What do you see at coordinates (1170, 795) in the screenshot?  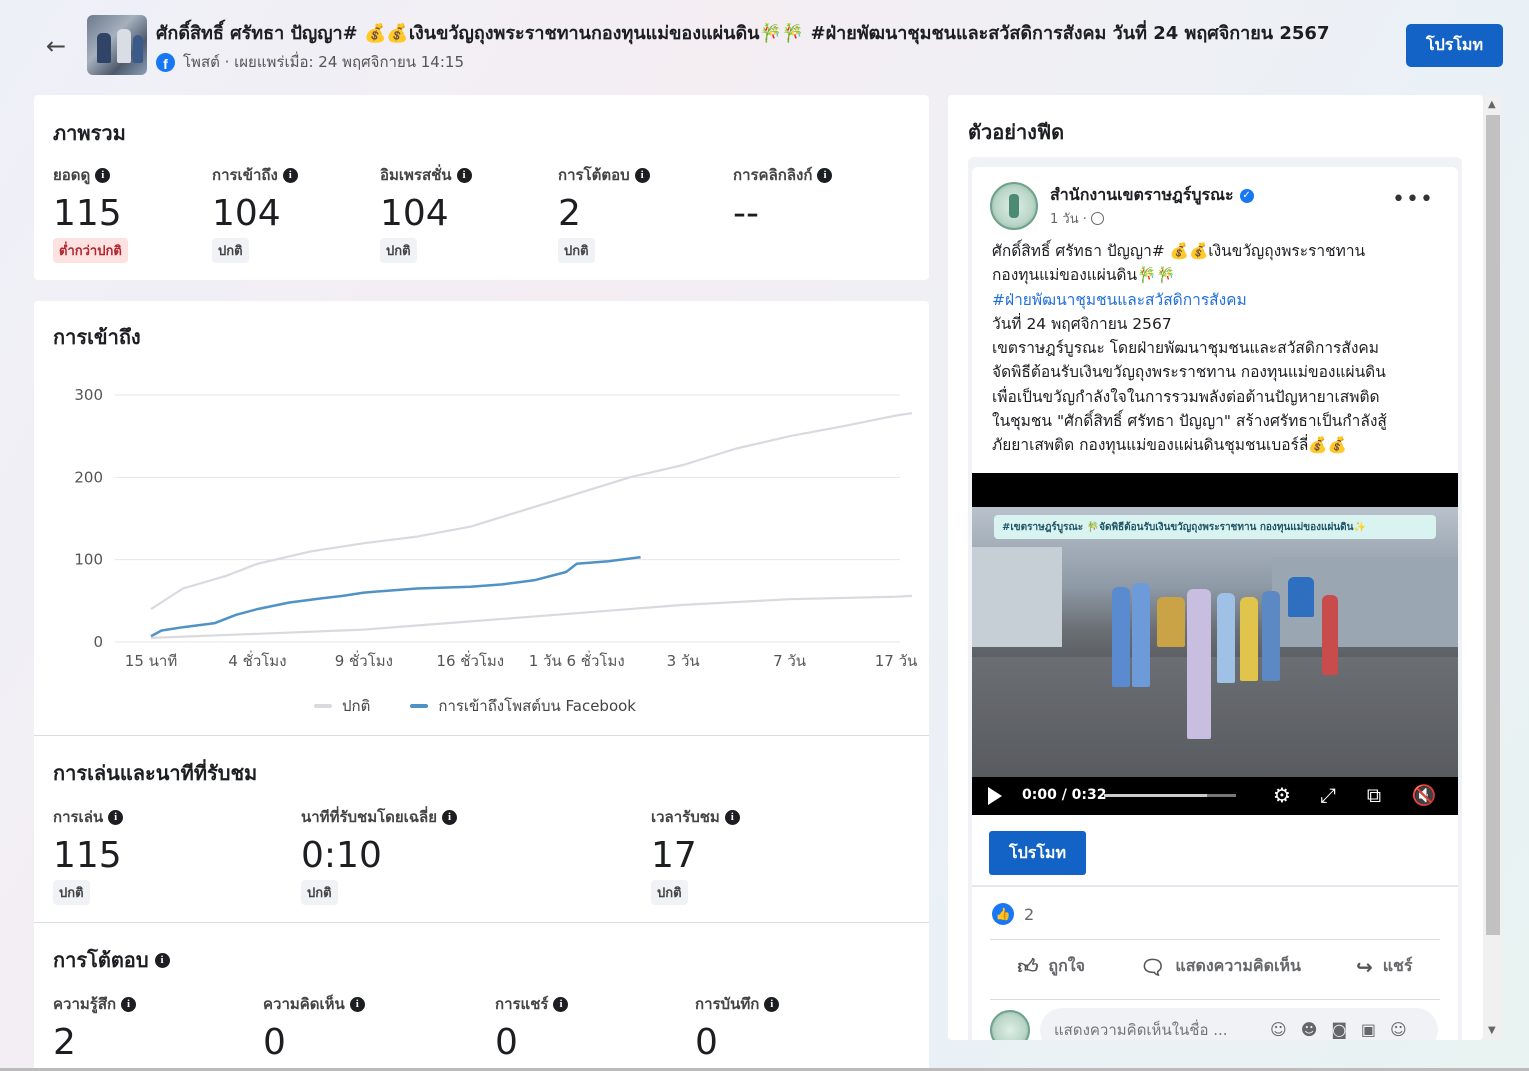 I see `video-progress-bar` at bounding box center [1170, 795].